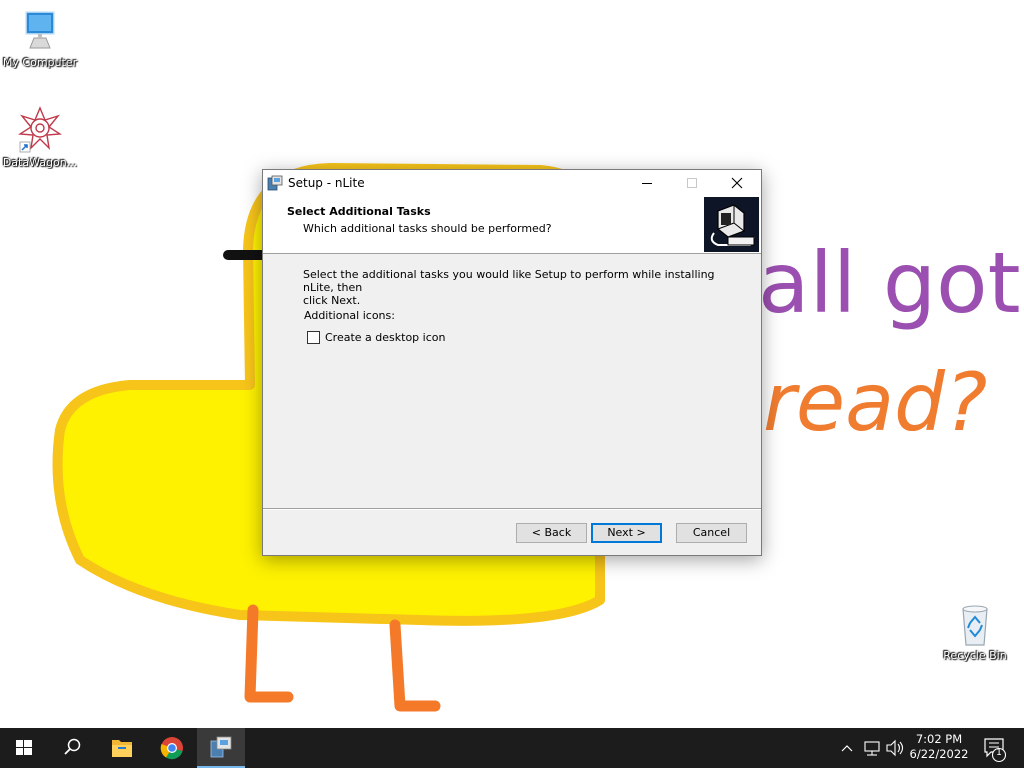 The width and height of the screenshot is (1024, 773). What do you see at coordinates (731, 224) in the screenshot?
I see `setup-computer-icon` at bounding box center [731, 224].